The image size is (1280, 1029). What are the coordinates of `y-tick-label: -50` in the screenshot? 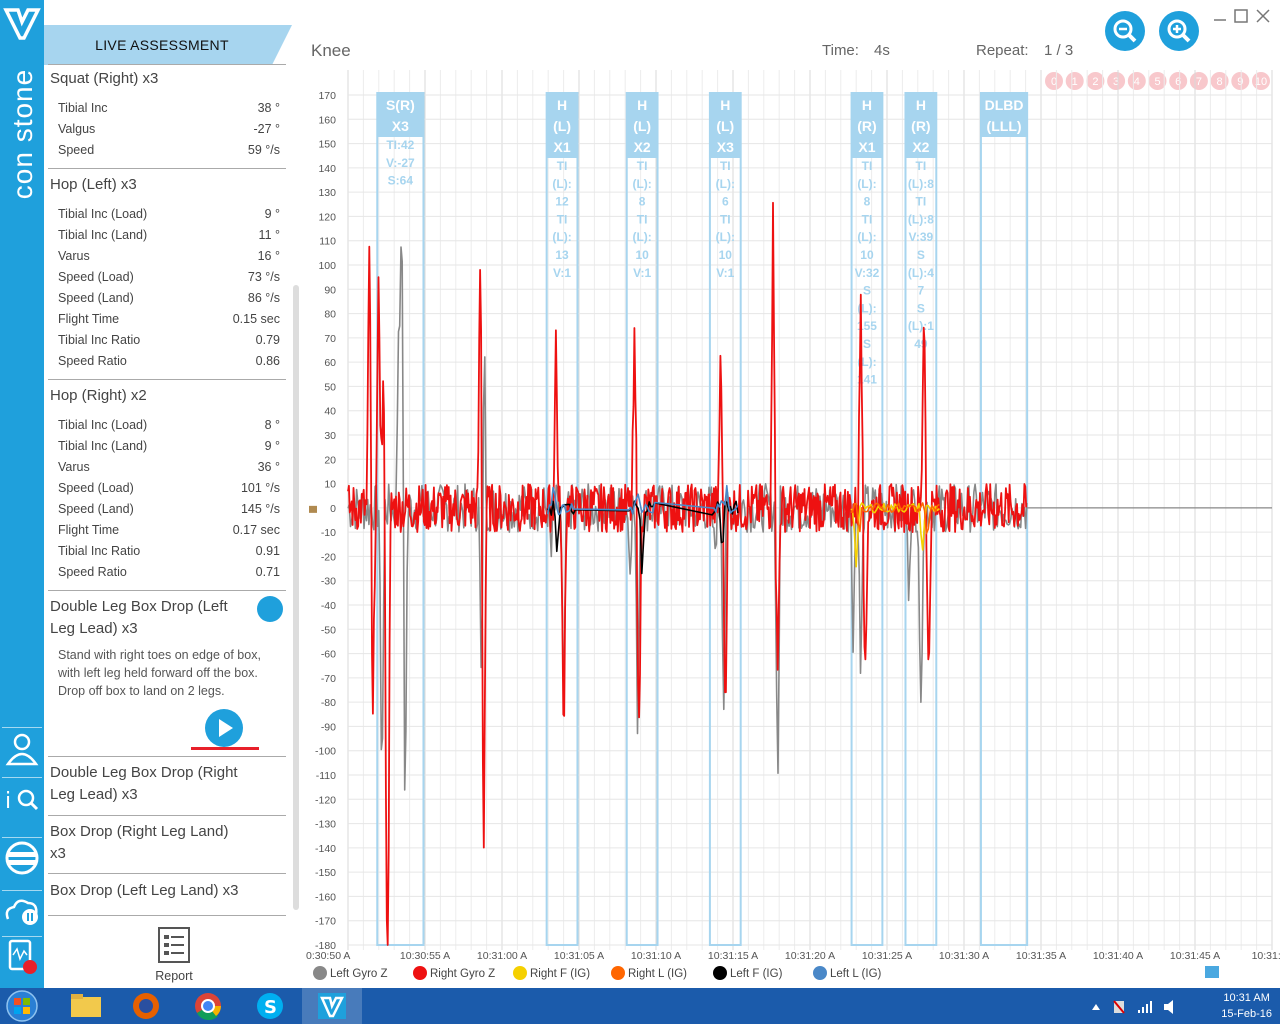 It's located at (328, 630).